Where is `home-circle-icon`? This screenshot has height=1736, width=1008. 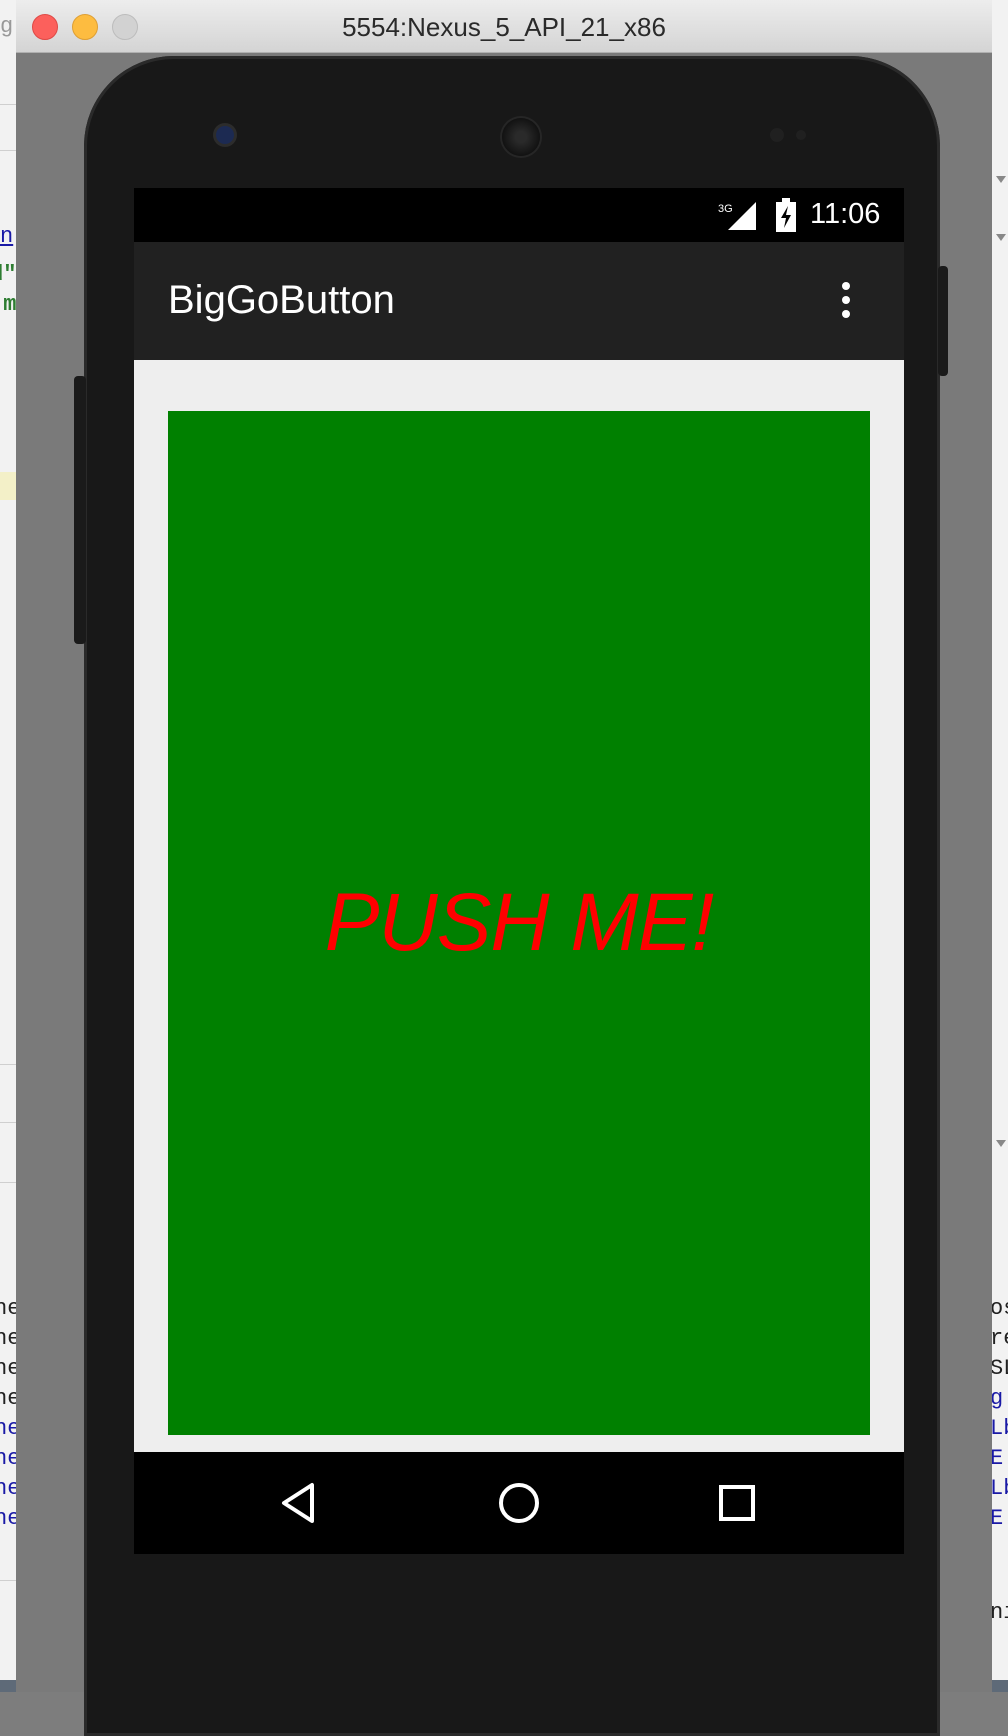
home-circle-icon is located at coordinates (519, 1503).